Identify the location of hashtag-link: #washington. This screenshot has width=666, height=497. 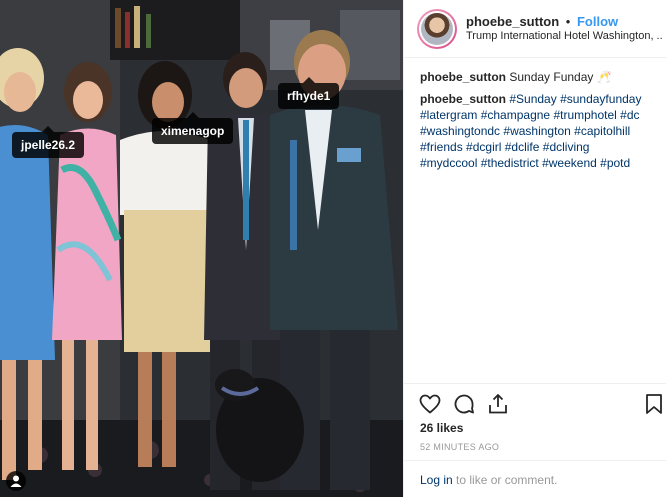
(536, 131).